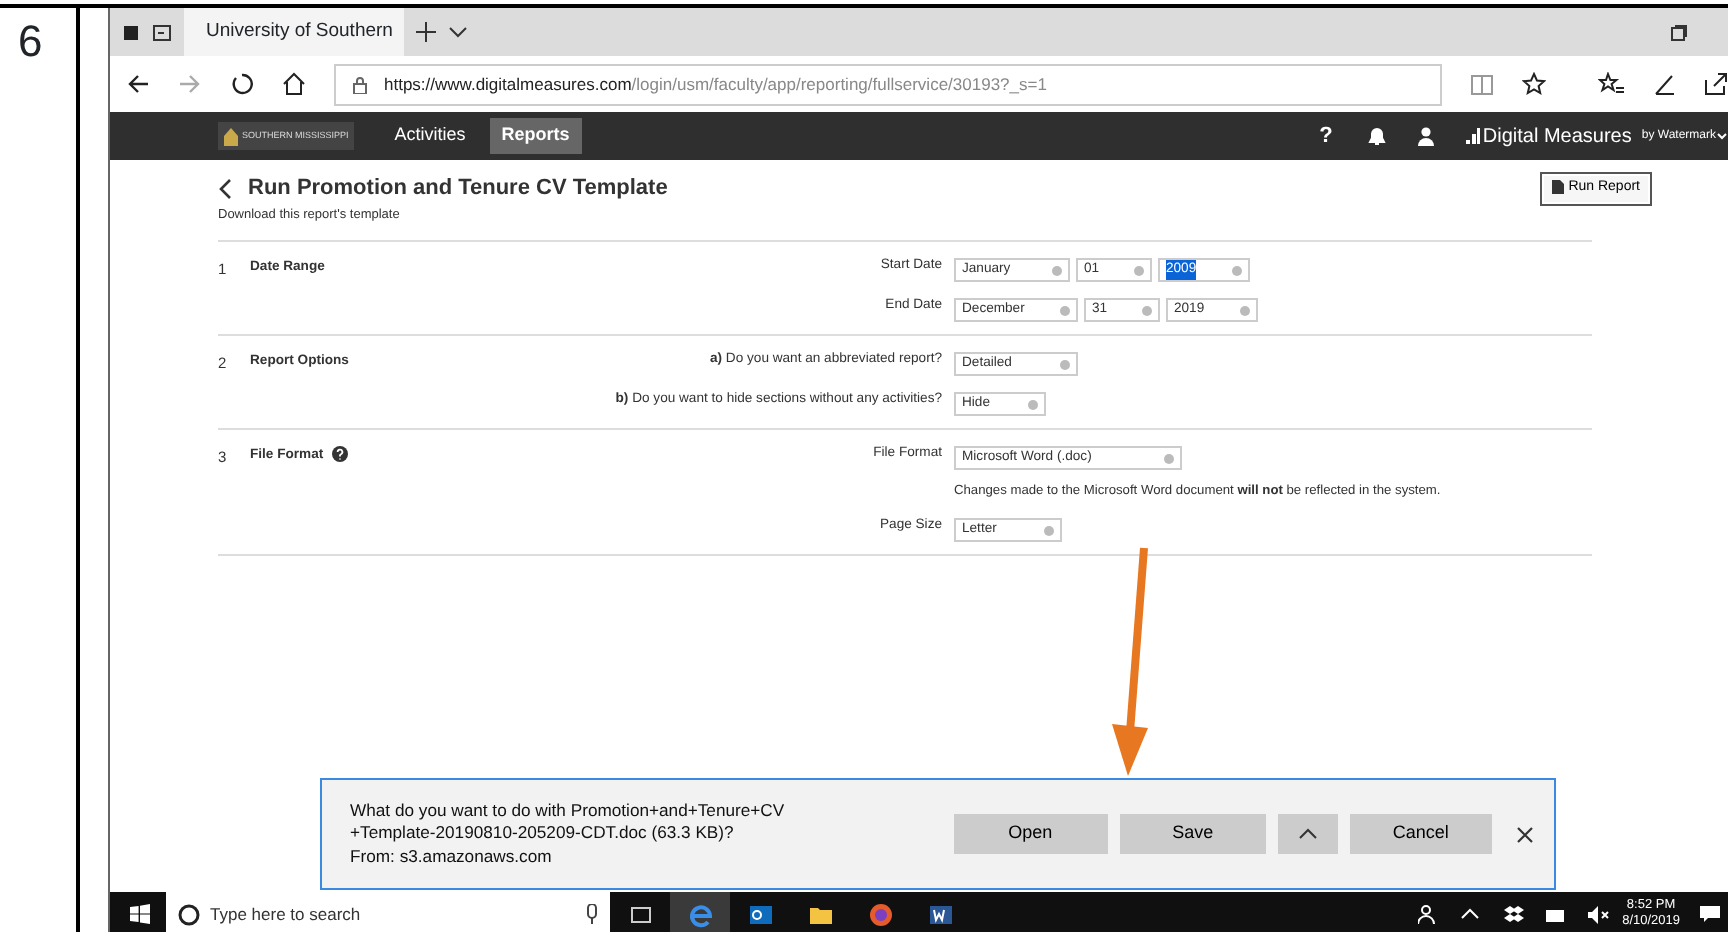  What do you see at coordinates (294, 84) in the screenshot?
I see `home-icon` at bounding box center [294, 84].